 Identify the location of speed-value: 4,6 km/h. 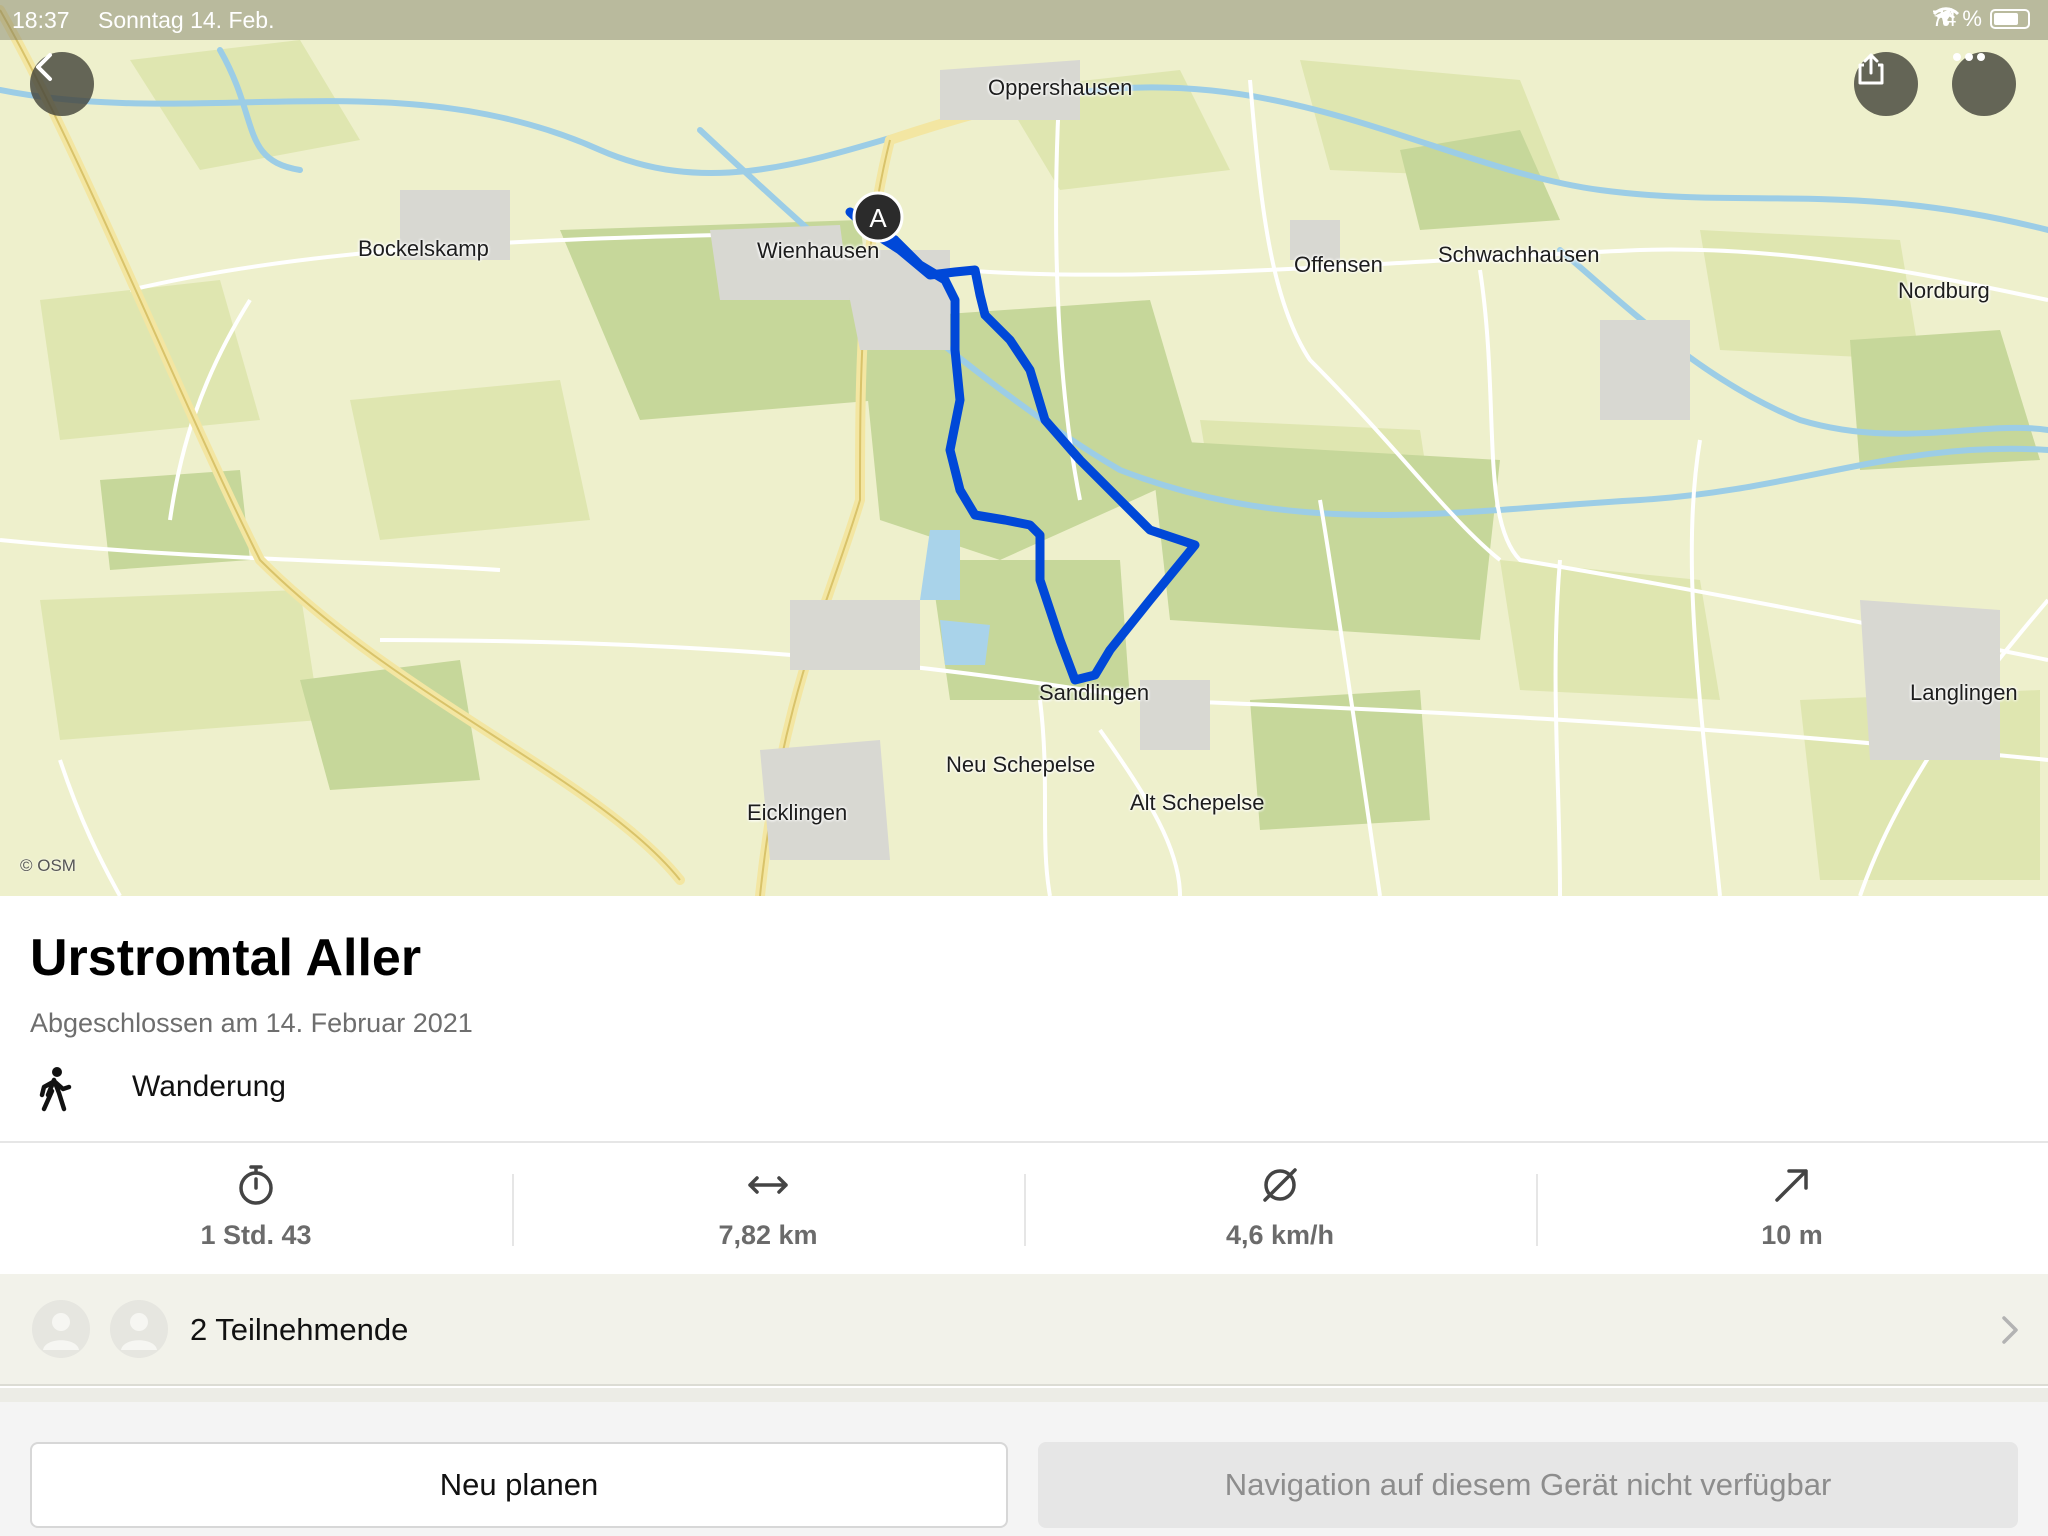
(1280, 1235).